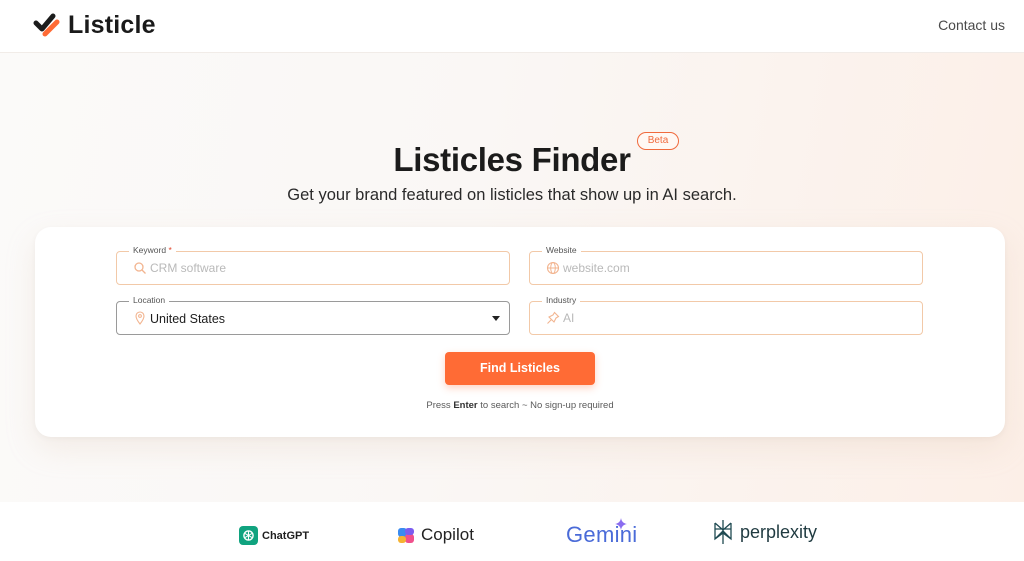  I want to click on pin-icon, so click(553, 317).